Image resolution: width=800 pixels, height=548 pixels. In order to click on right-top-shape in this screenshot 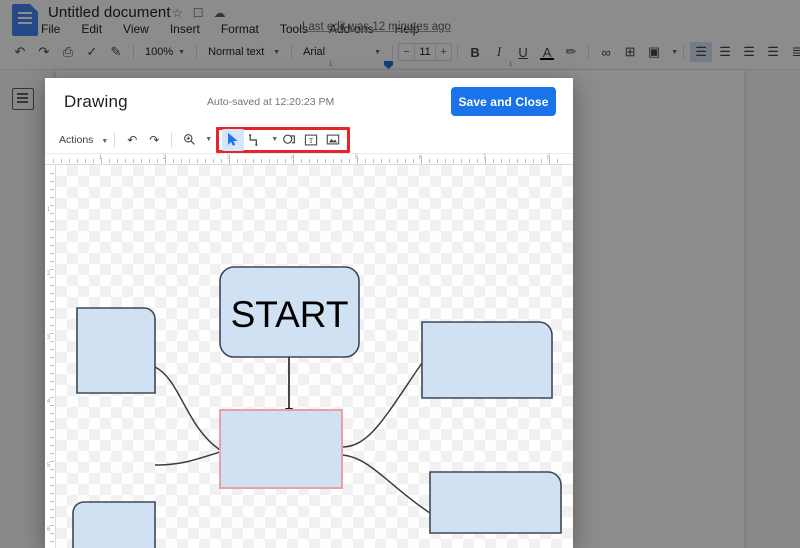, I will do `click(487, 360)`.